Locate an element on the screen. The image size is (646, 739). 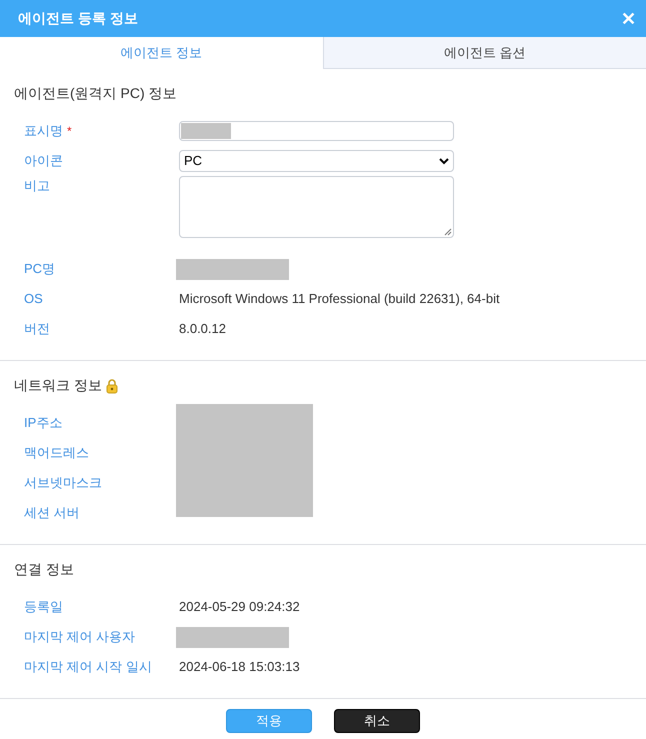
field-value: 2024-05-29 09:24:32 is located at coordinates (239, 607).